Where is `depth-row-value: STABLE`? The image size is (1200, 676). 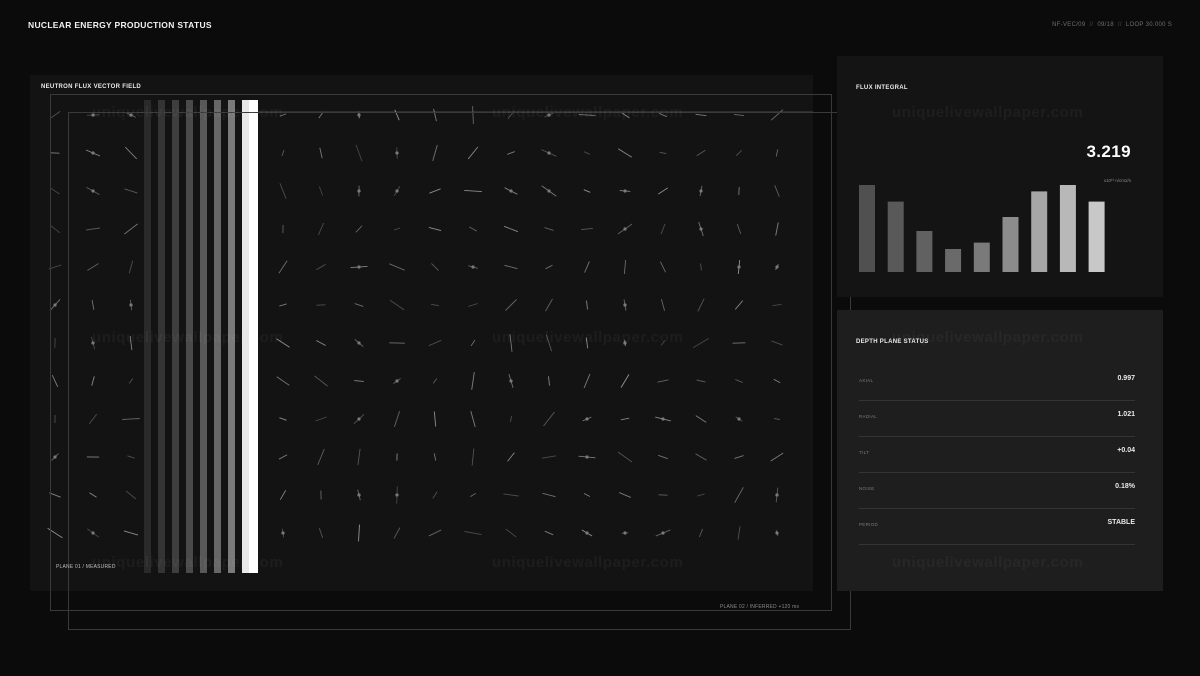
depth-row-value: STABLE is located at coordinates (1121, 522).